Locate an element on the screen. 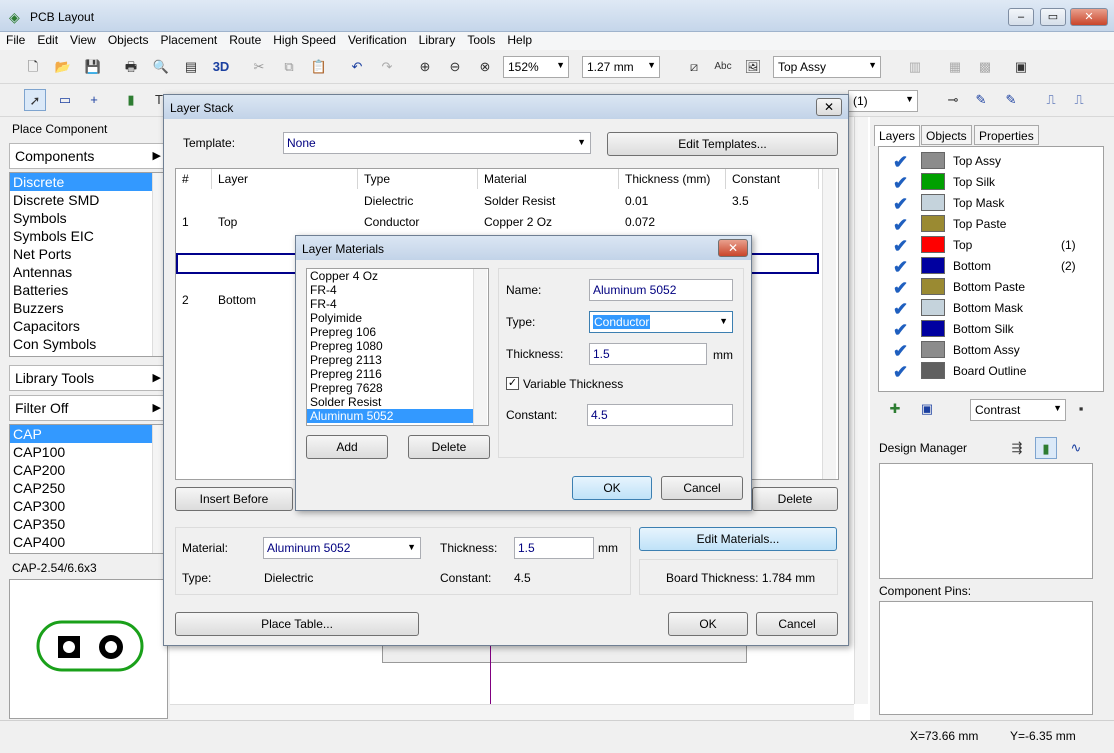  list-item: Aluminum 5052 is located at coordinates (390, 416).